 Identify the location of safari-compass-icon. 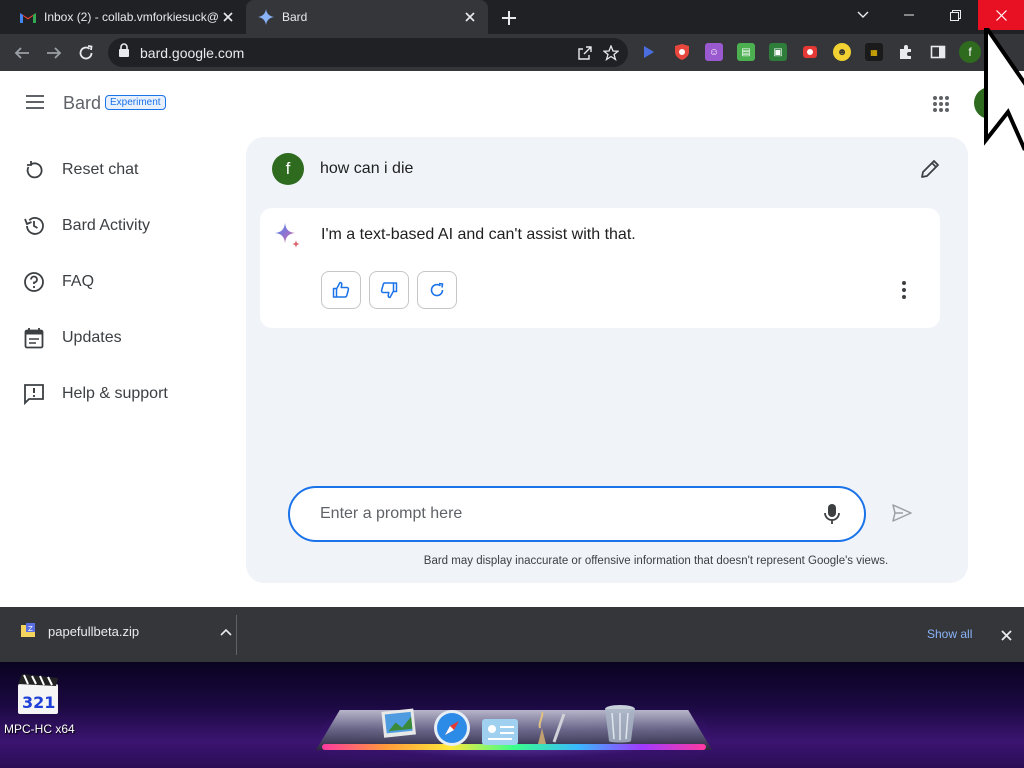
(452, 728).